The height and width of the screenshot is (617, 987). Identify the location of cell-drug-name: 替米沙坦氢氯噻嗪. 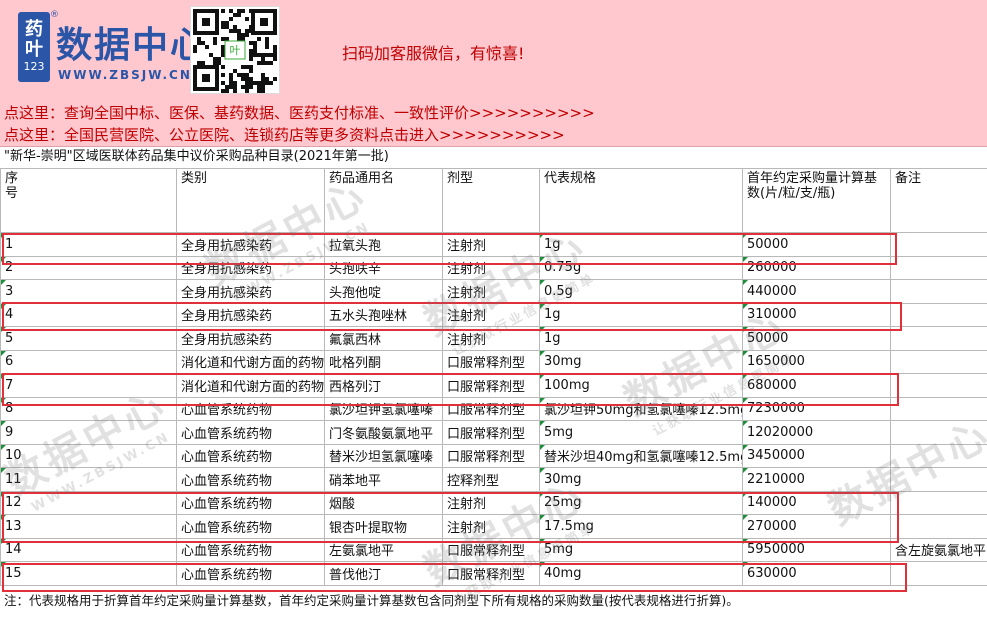
(383, 455).